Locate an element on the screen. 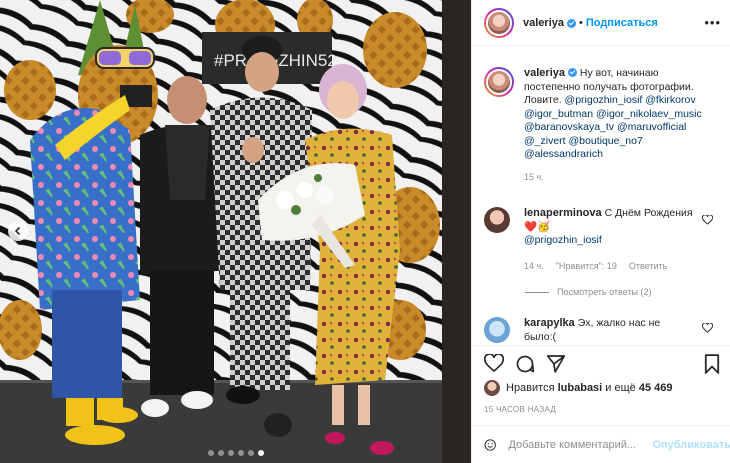 The width and height of the screenshot is (730, 463). caption-mention-link: @fkirkorov is located at coordinates (670, 100).